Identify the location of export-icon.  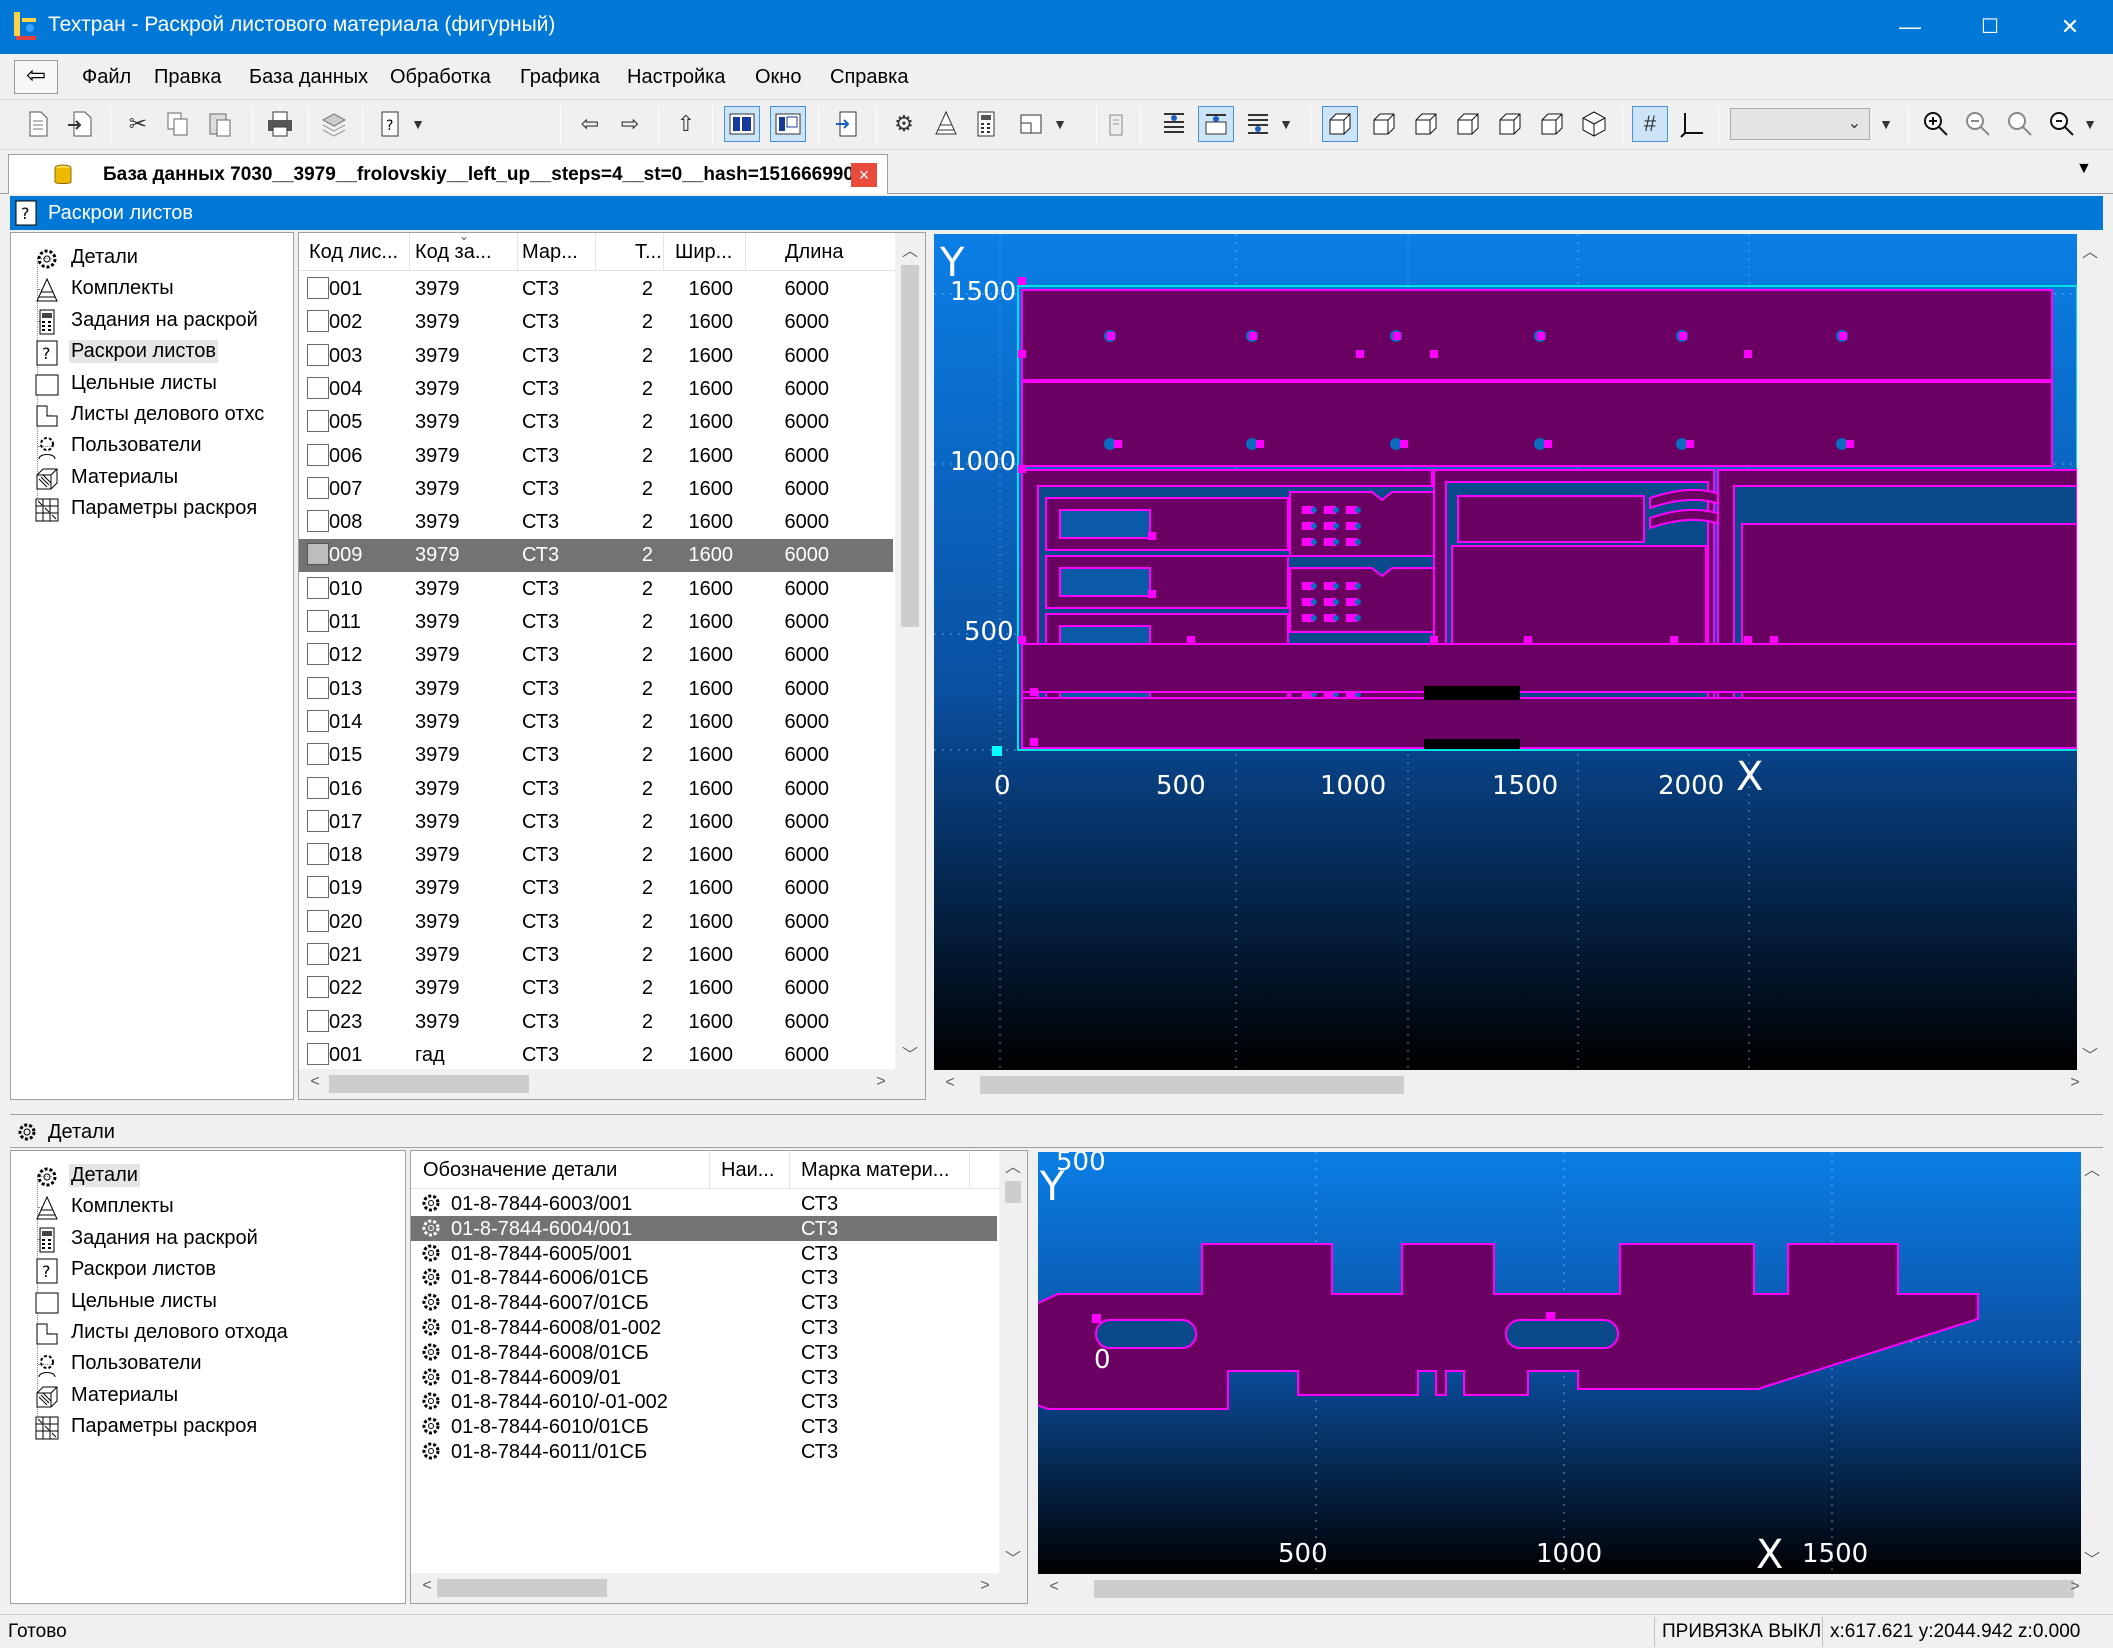
(848, 124).